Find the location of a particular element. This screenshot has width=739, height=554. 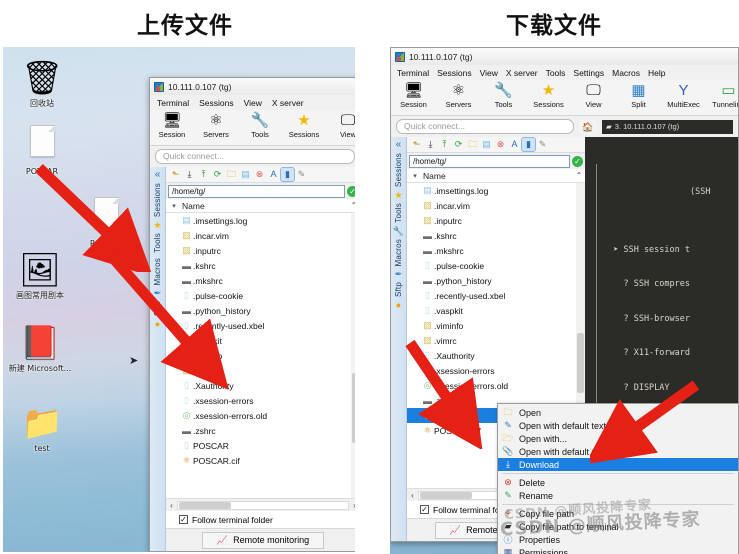

context-menu-item-download: ⤓ Download is located at coordinates (618, 464).